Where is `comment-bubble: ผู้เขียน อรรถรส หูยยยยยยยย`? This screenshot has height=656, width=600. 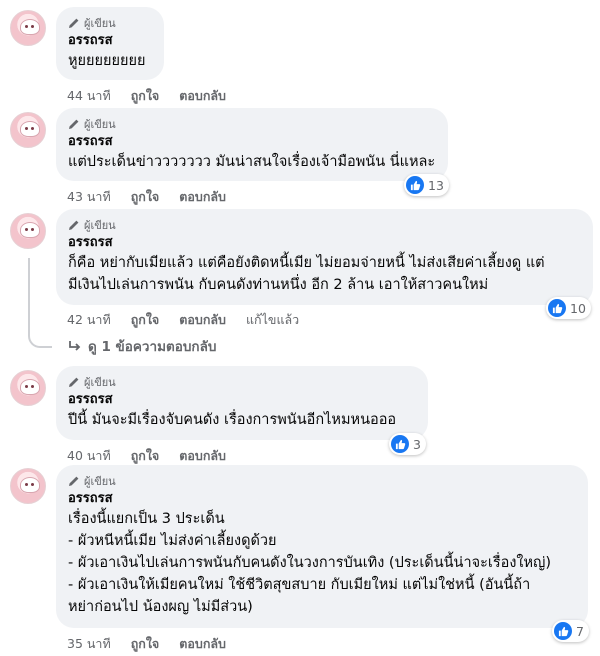 comment-bubble: ผู้เขียน อรรถรส หูยยยยยยยย is located at coordinates (110, 43).